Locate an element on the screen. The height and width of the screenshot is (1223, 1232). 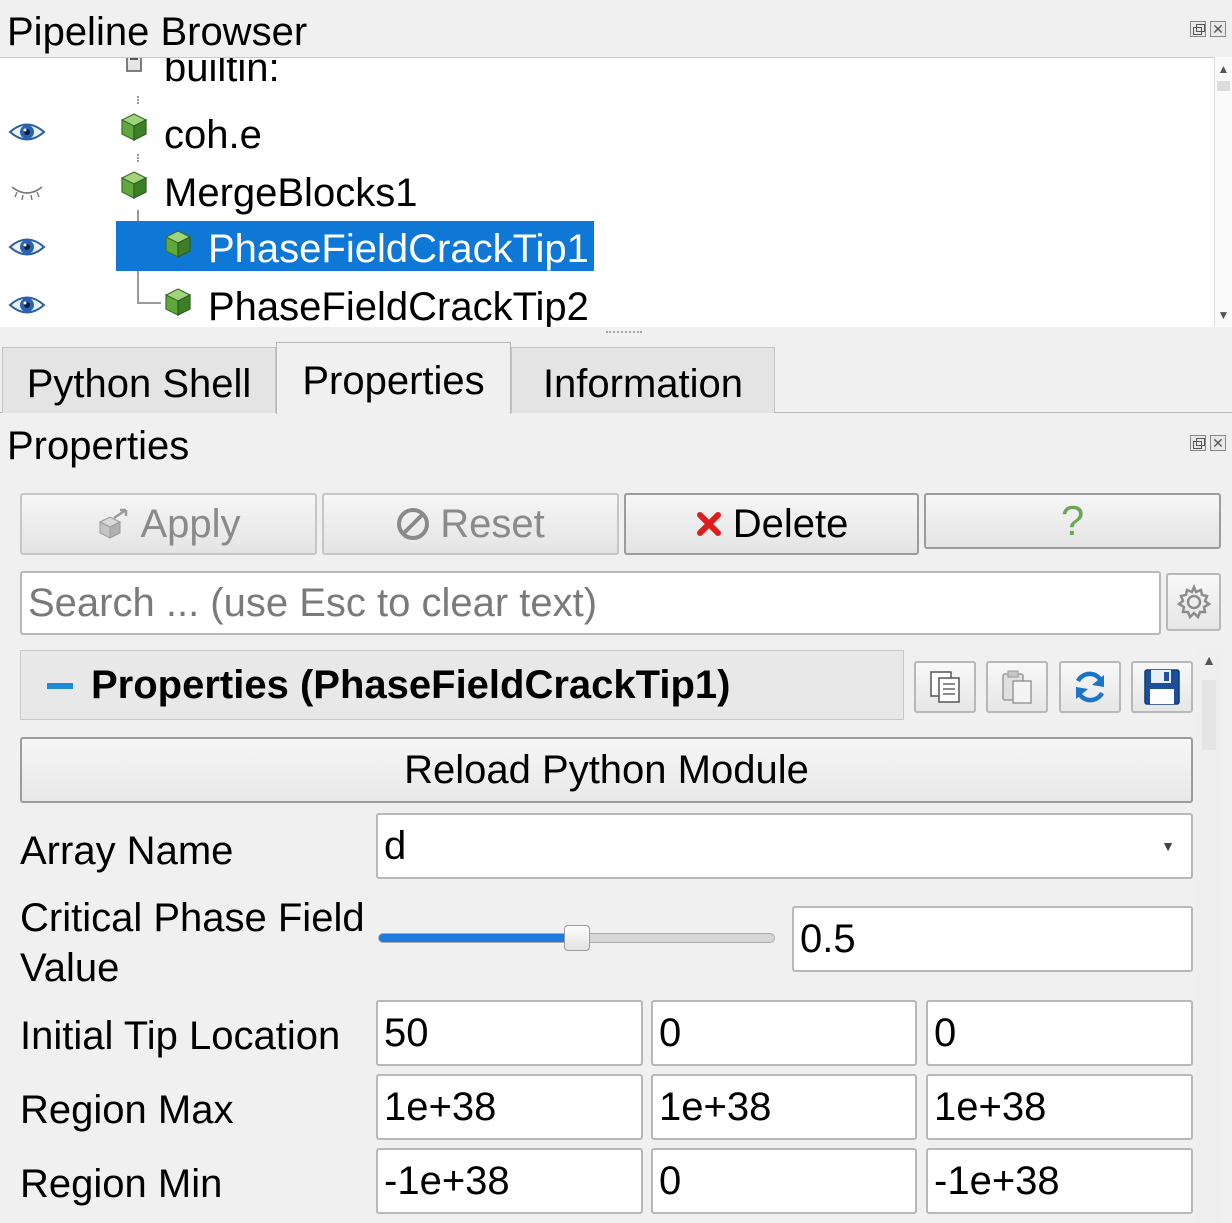
array-name-value: d is located at coordinates (395, 845).